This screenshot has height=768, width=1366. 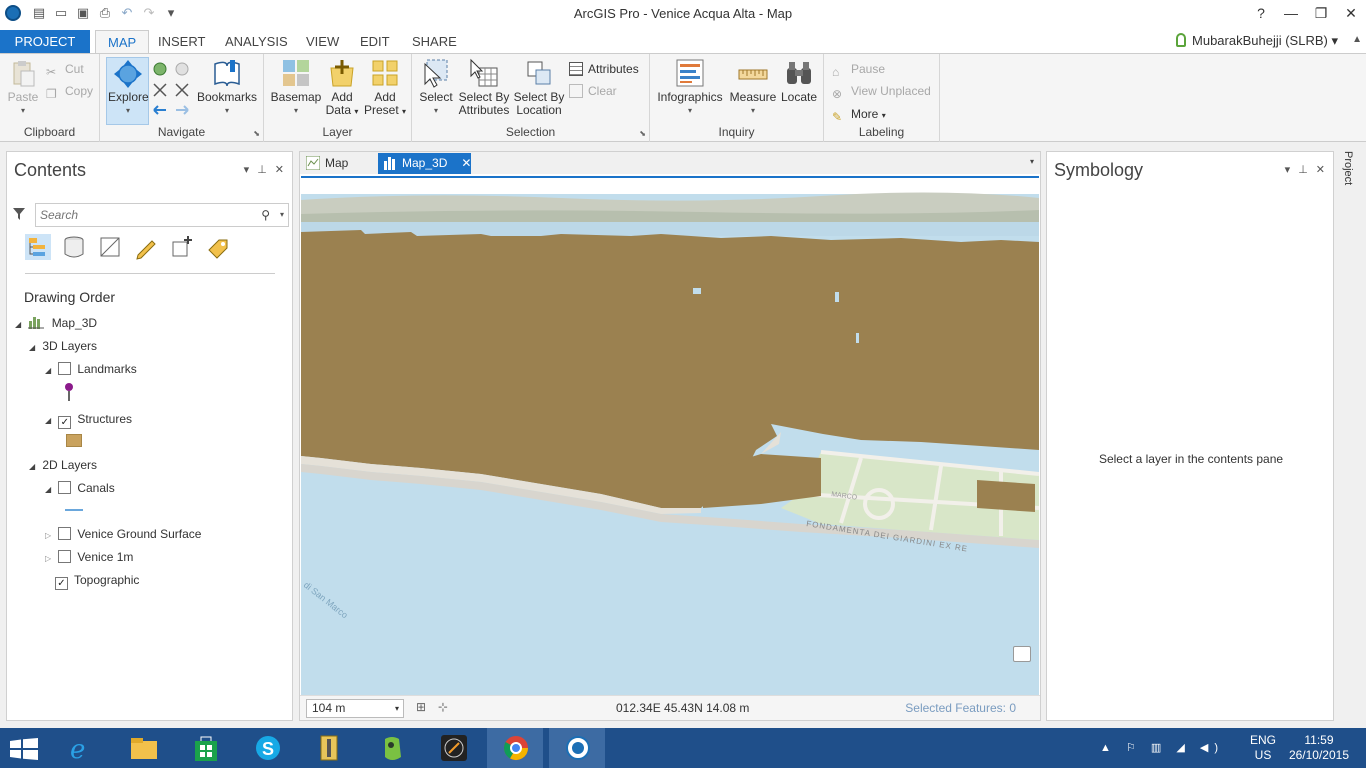 What do you see at coordinates (97, 581) in the screenshot?
I see `tree-topographic: ✓ Topographic` at bounding box center [97, 581].